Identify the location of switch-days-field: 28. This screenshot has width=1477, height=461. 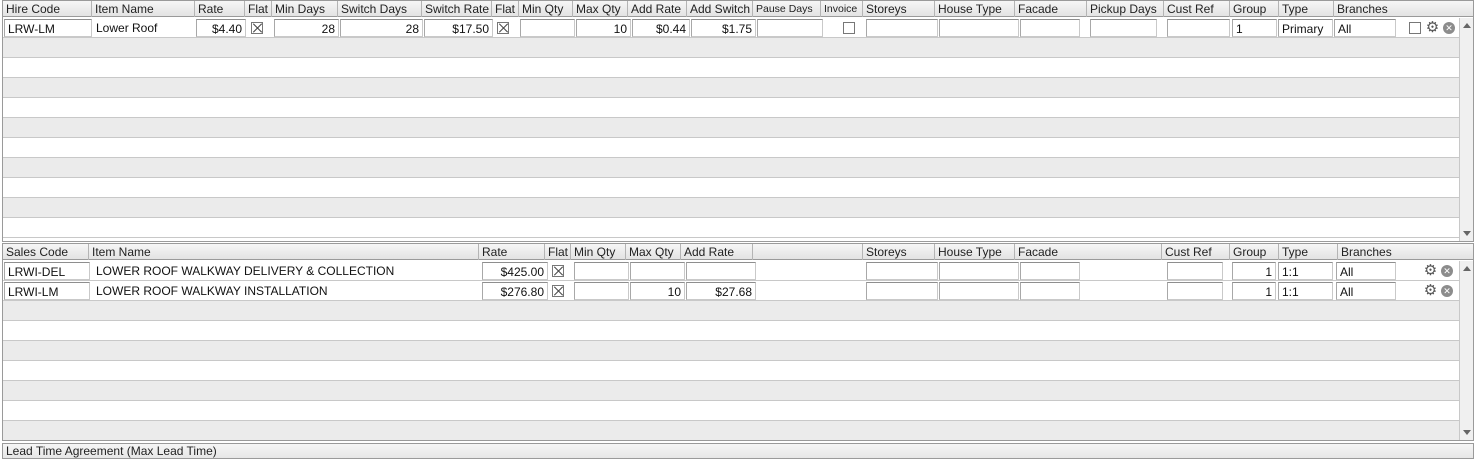
(381, 28).